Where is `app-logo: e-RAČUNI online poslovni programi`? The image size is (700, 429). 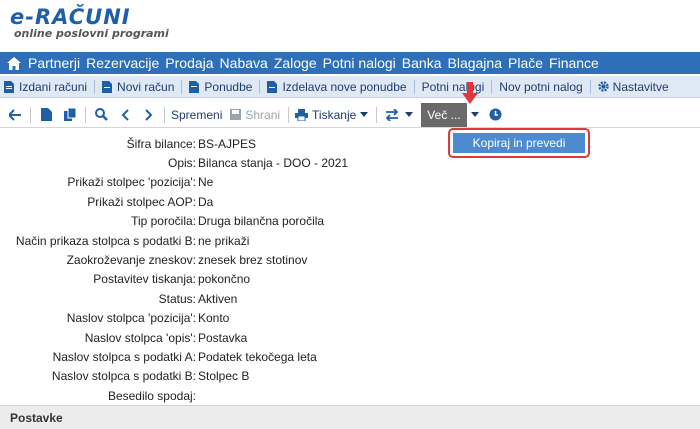 app-logo: e-RAČUNI online poslovni programi is located at coordinates (89, 26).